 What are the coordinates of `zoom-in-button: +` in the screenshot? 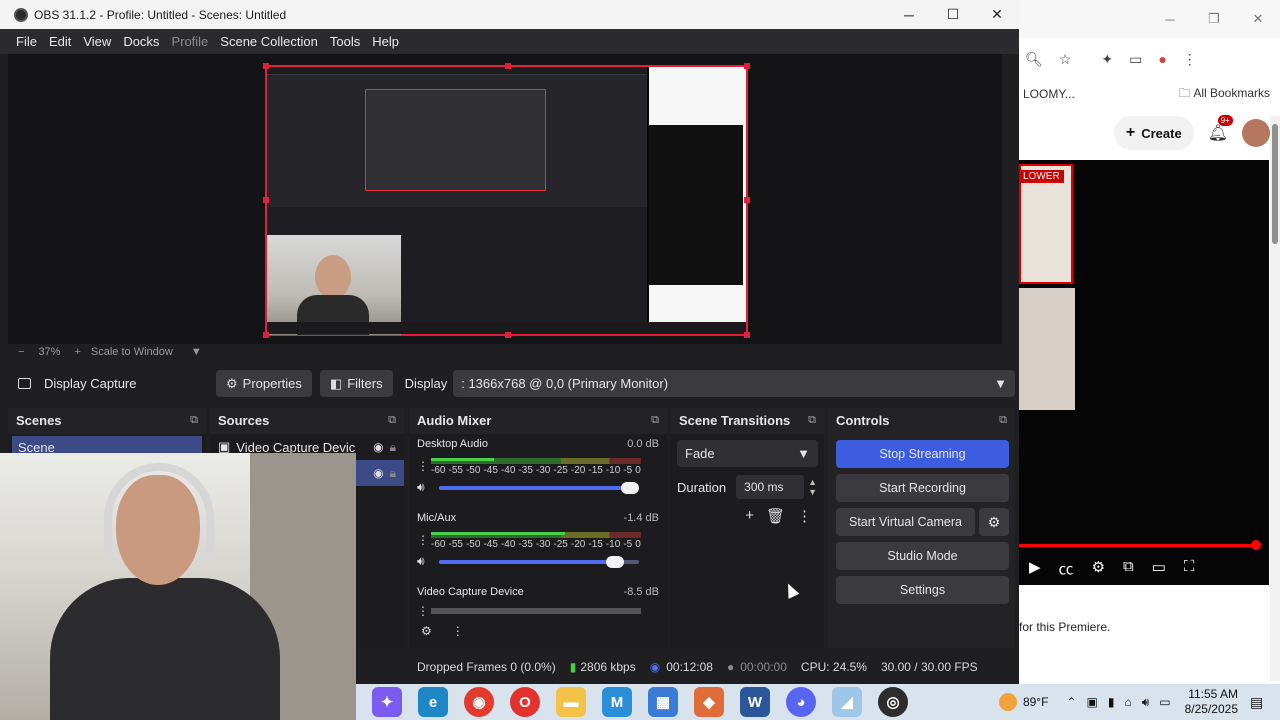 It's located at (77, 352).